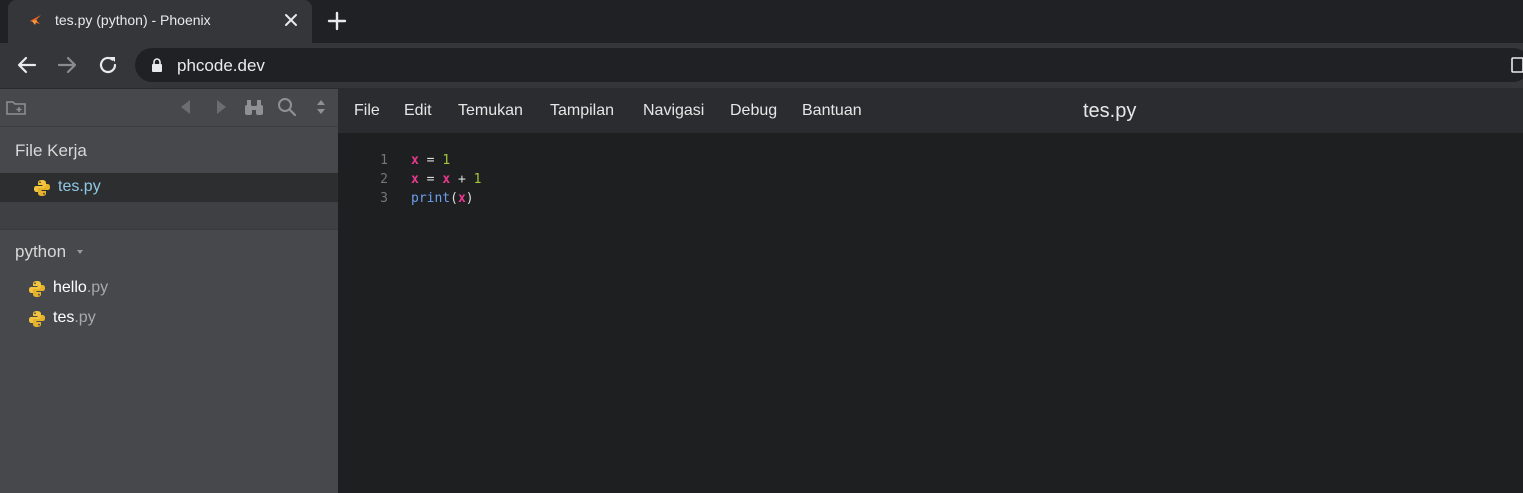 Image resolution: width=1523 pixels, height=493 pixels. I want to click on code-line: 3 print(x), so click(930, 199).